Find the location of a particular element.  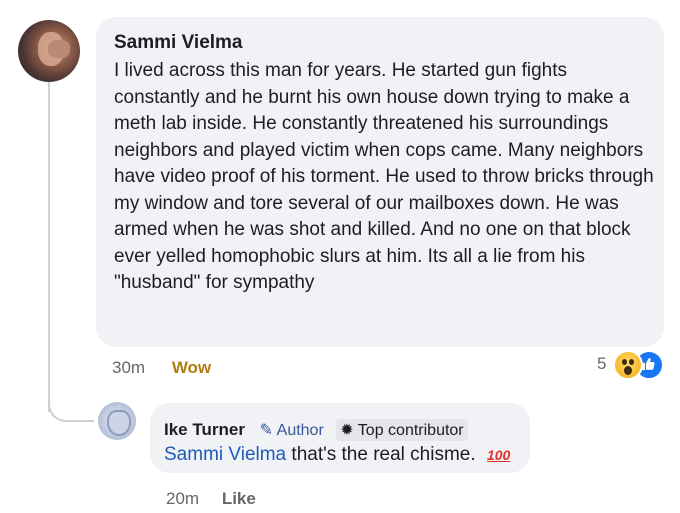

reaction-count: 5 is located at coordinates (601, 364).